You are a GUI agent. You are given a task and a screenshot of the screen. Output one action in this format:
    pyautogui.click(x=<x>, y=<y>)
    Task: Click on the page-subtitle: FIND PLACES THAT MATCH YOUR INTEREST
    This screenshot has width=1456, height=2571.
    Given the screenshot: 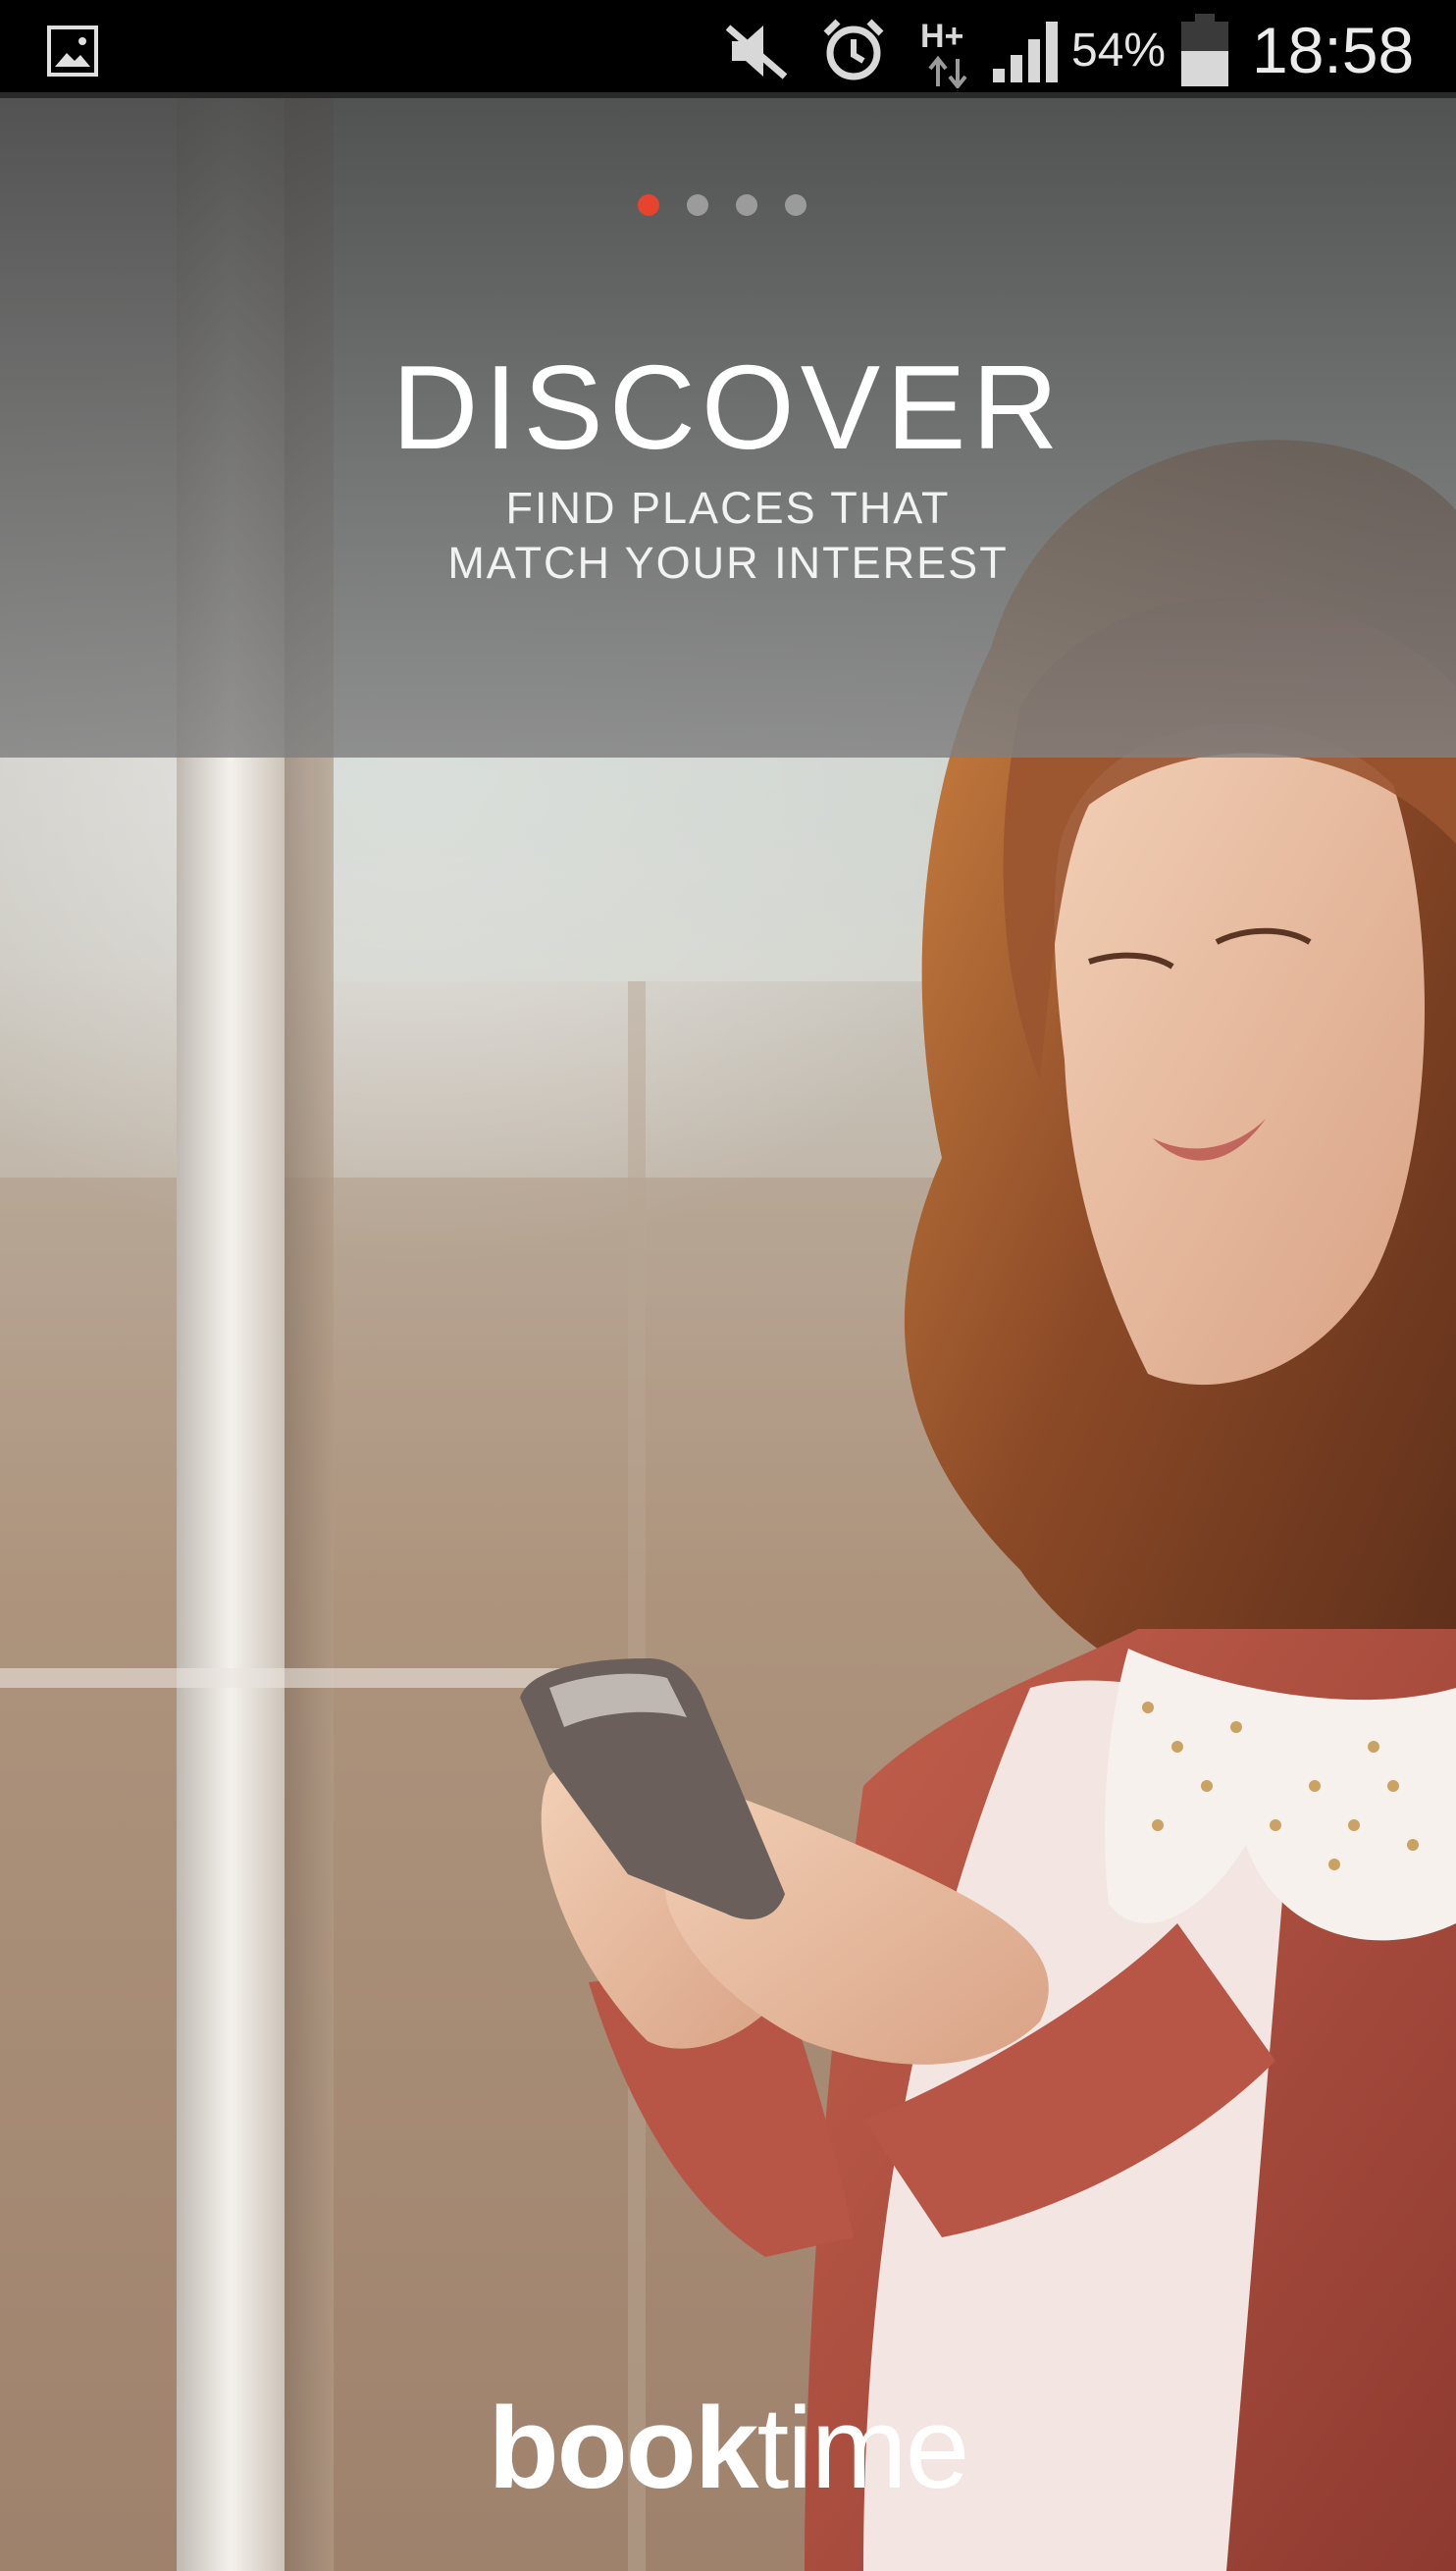 What is the action you would take?
    pyautogui.click(x=728, y=536)
    